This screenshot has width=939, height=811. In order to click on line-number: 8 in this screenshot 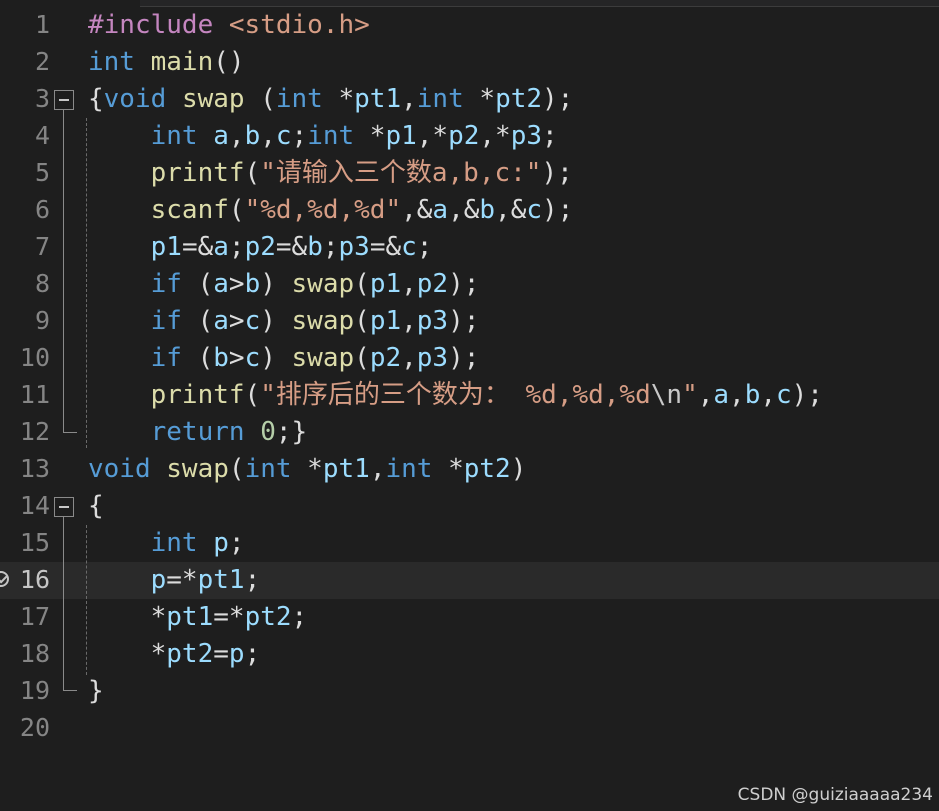, I will do `click(42, 283)`.